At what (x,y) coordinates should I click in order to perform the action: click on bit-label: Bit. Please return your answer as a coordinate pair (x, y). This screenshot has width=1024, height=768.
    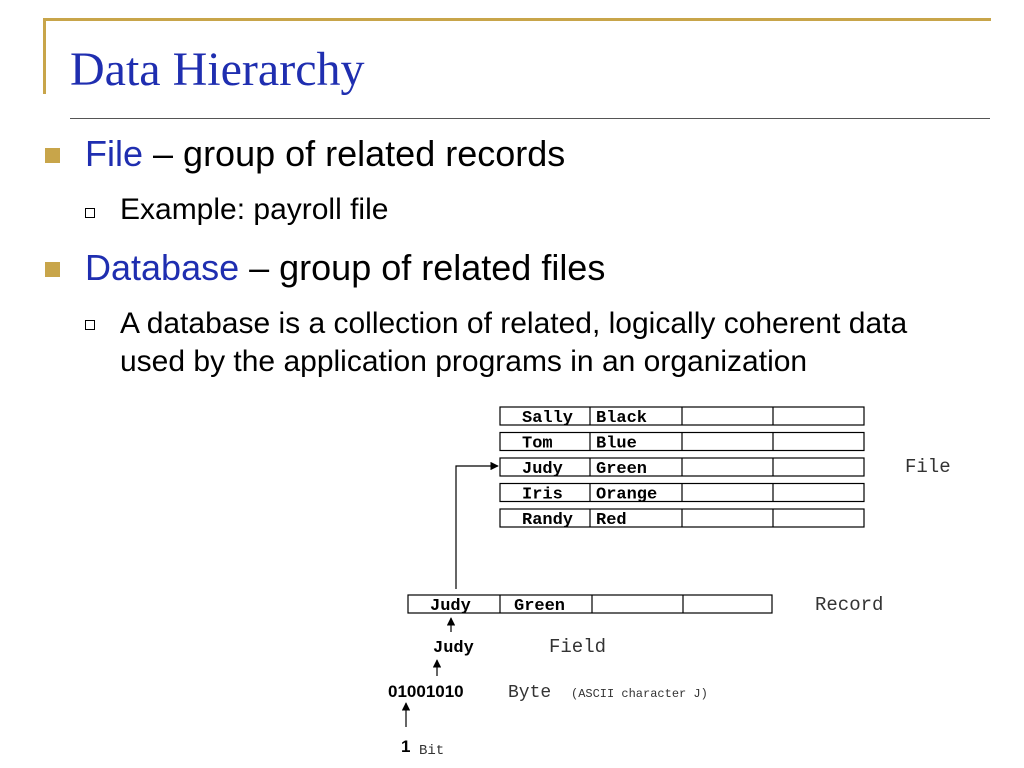
    Looking at the image, I should click on (431, 751).